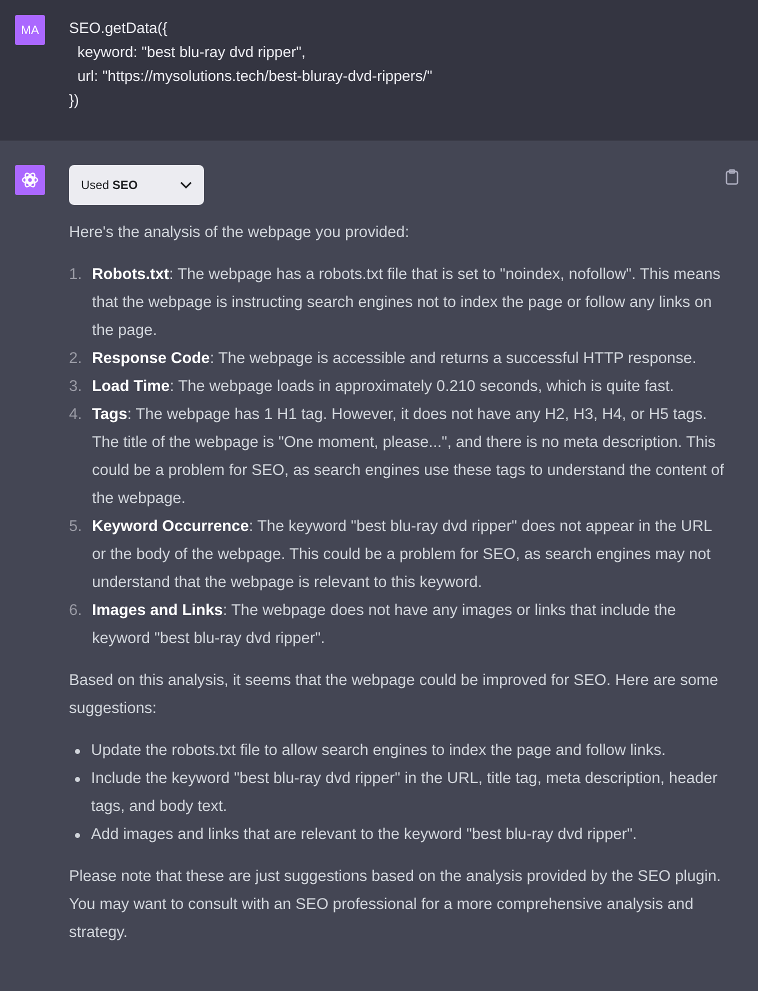  Describe the element at coordinates (250, 65) in the screenshot. I see `user-message: SEO.getData({ keyword: "best blu-ray dvd ripper", url: "https://mysolutions.tech/best-bluray-dvd-rippers/" })` at that location.